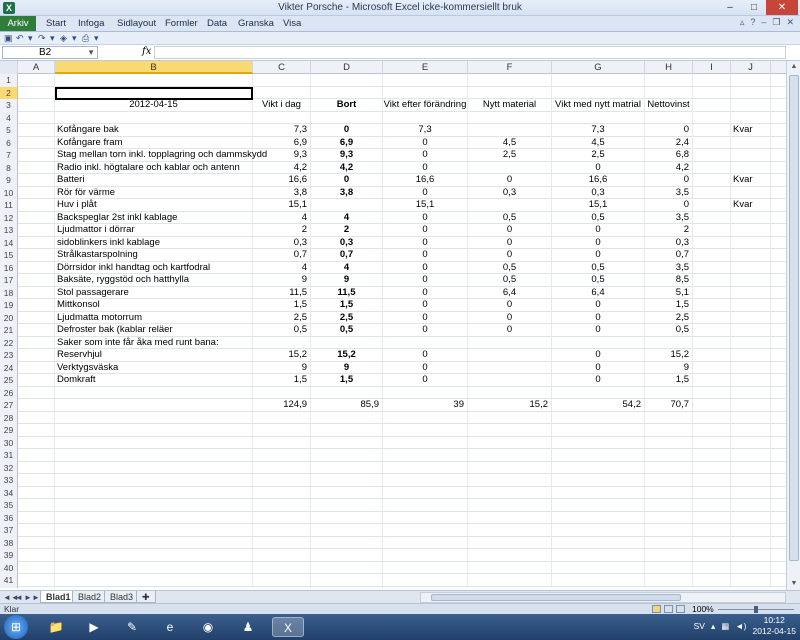  I want to click on cell-d3: Bort, so click(347, 105).